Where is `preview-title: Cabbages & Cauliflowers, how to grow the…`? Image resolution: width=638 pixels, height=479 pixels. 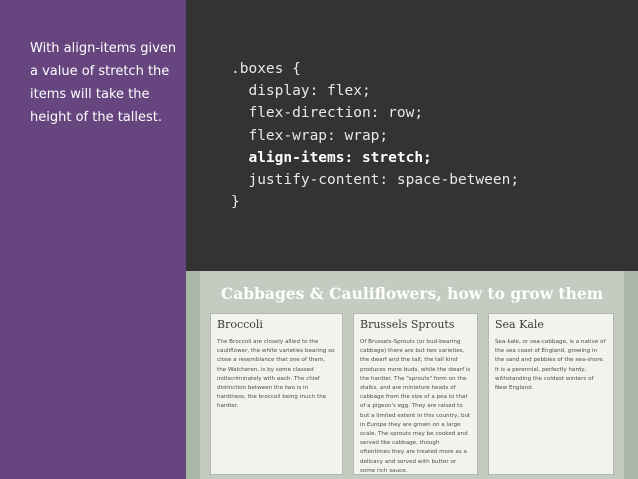 preview-title: Cabbages & Cauliflowers, how to grow the… is located at coordinates (412, 293).